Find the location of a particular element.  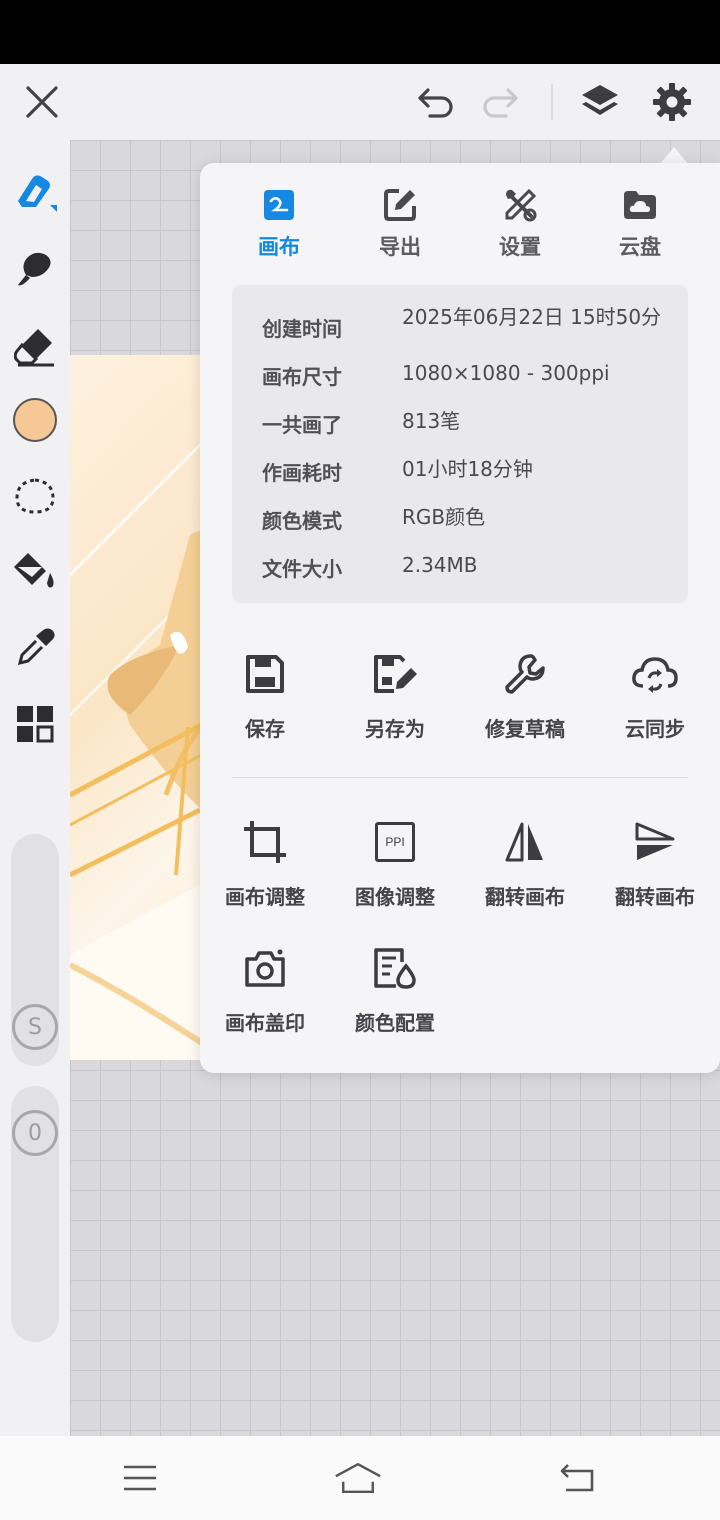

home-icon is located at coordinates (358, 1478).